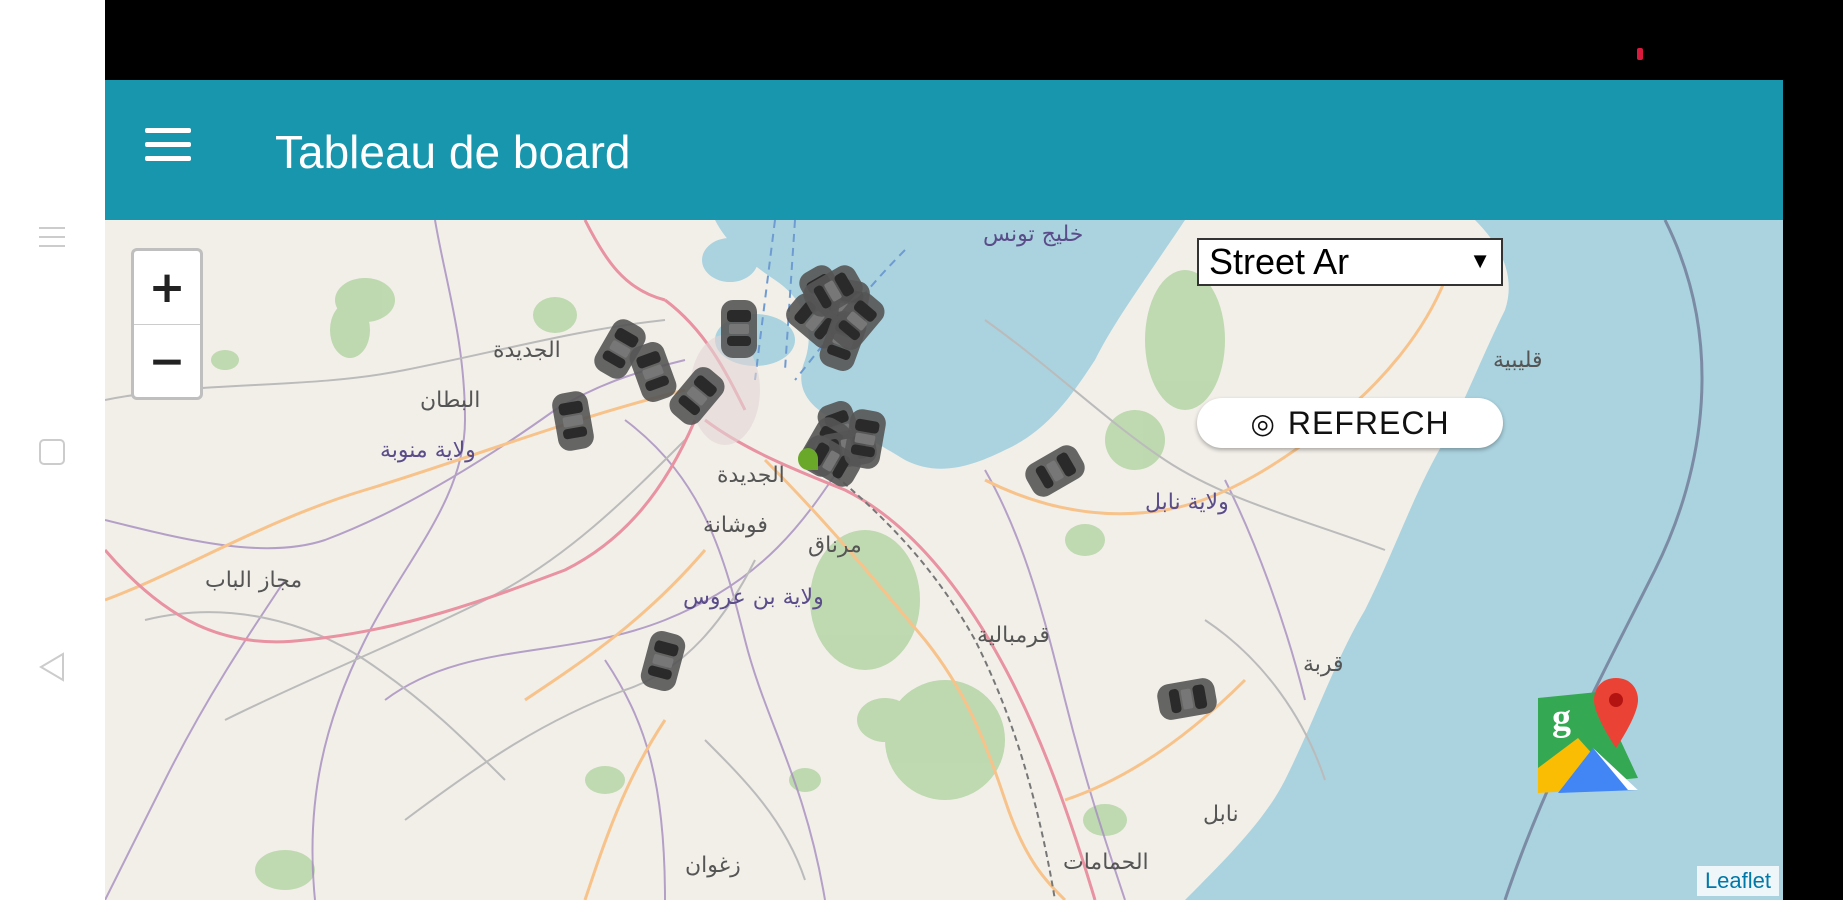  Describe the element at coordinates (254, 580) in the screenshot. I see `place-label: مجاز الباب` at that location.